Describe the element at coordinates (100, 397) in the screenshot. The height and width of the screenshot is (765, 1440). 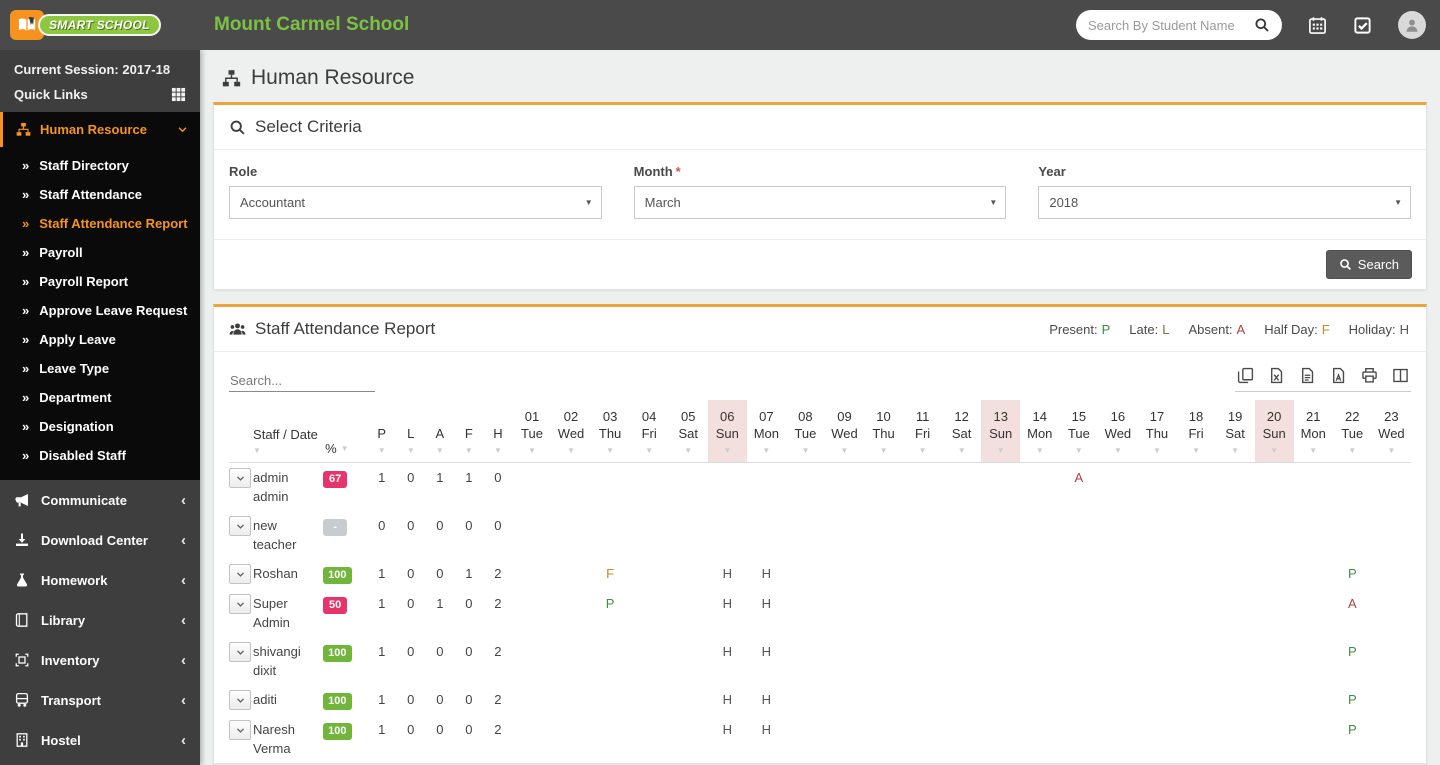
I see `sidebar-subitem-department: » Department` at that location.